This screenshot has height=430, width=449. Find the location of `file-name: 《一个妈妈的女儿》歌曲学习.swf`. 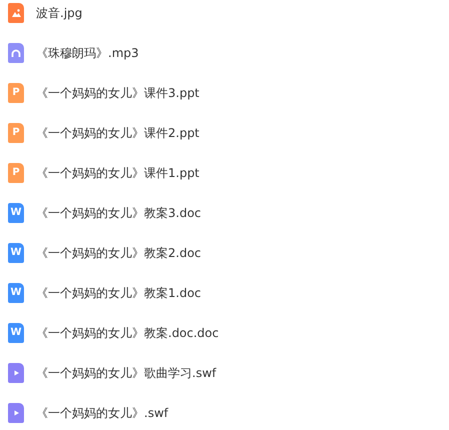

file-name: 《一个妈妈的女儿》歌曲学习.swf is located at coordinates (126, 373).